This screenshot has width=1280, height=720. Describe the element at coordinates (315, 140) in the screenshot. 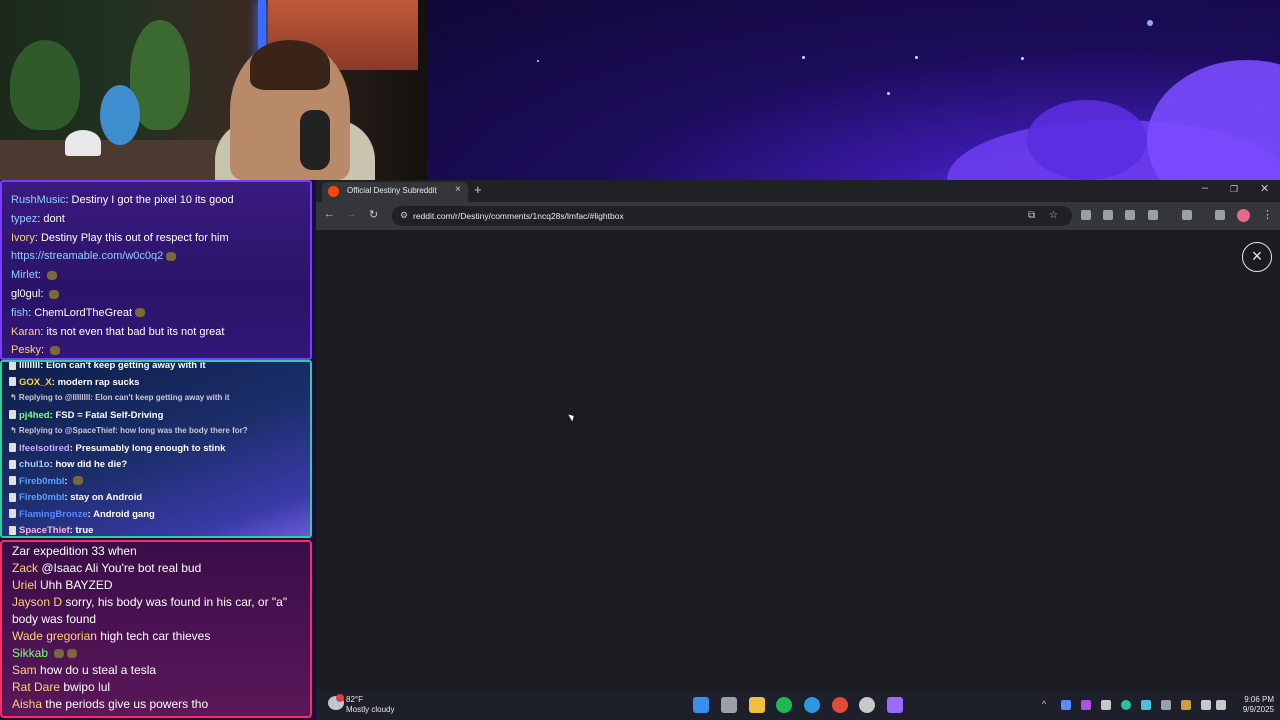

I see `microphone` at that location.